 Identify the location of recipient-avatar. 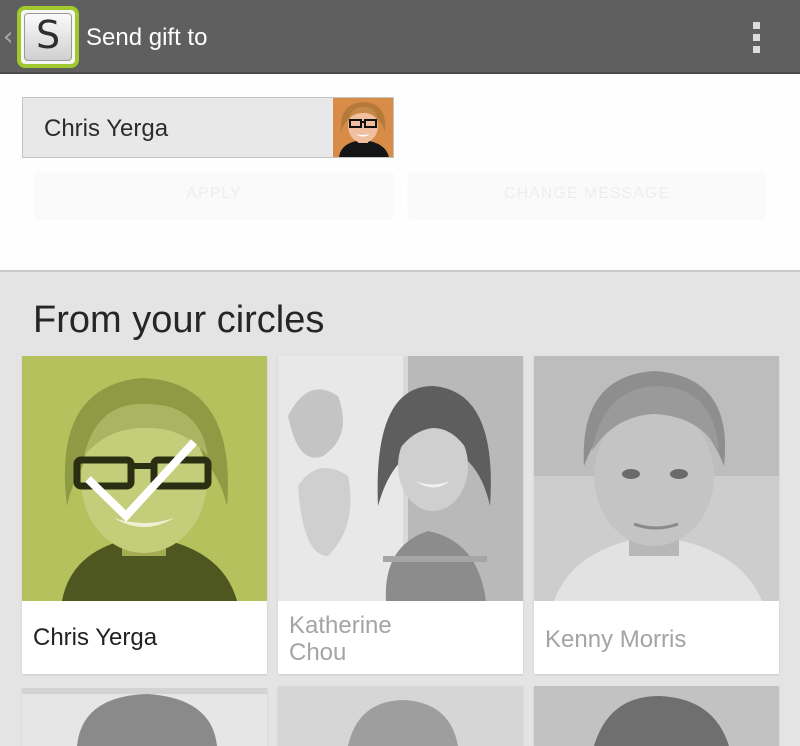
(363, 127).